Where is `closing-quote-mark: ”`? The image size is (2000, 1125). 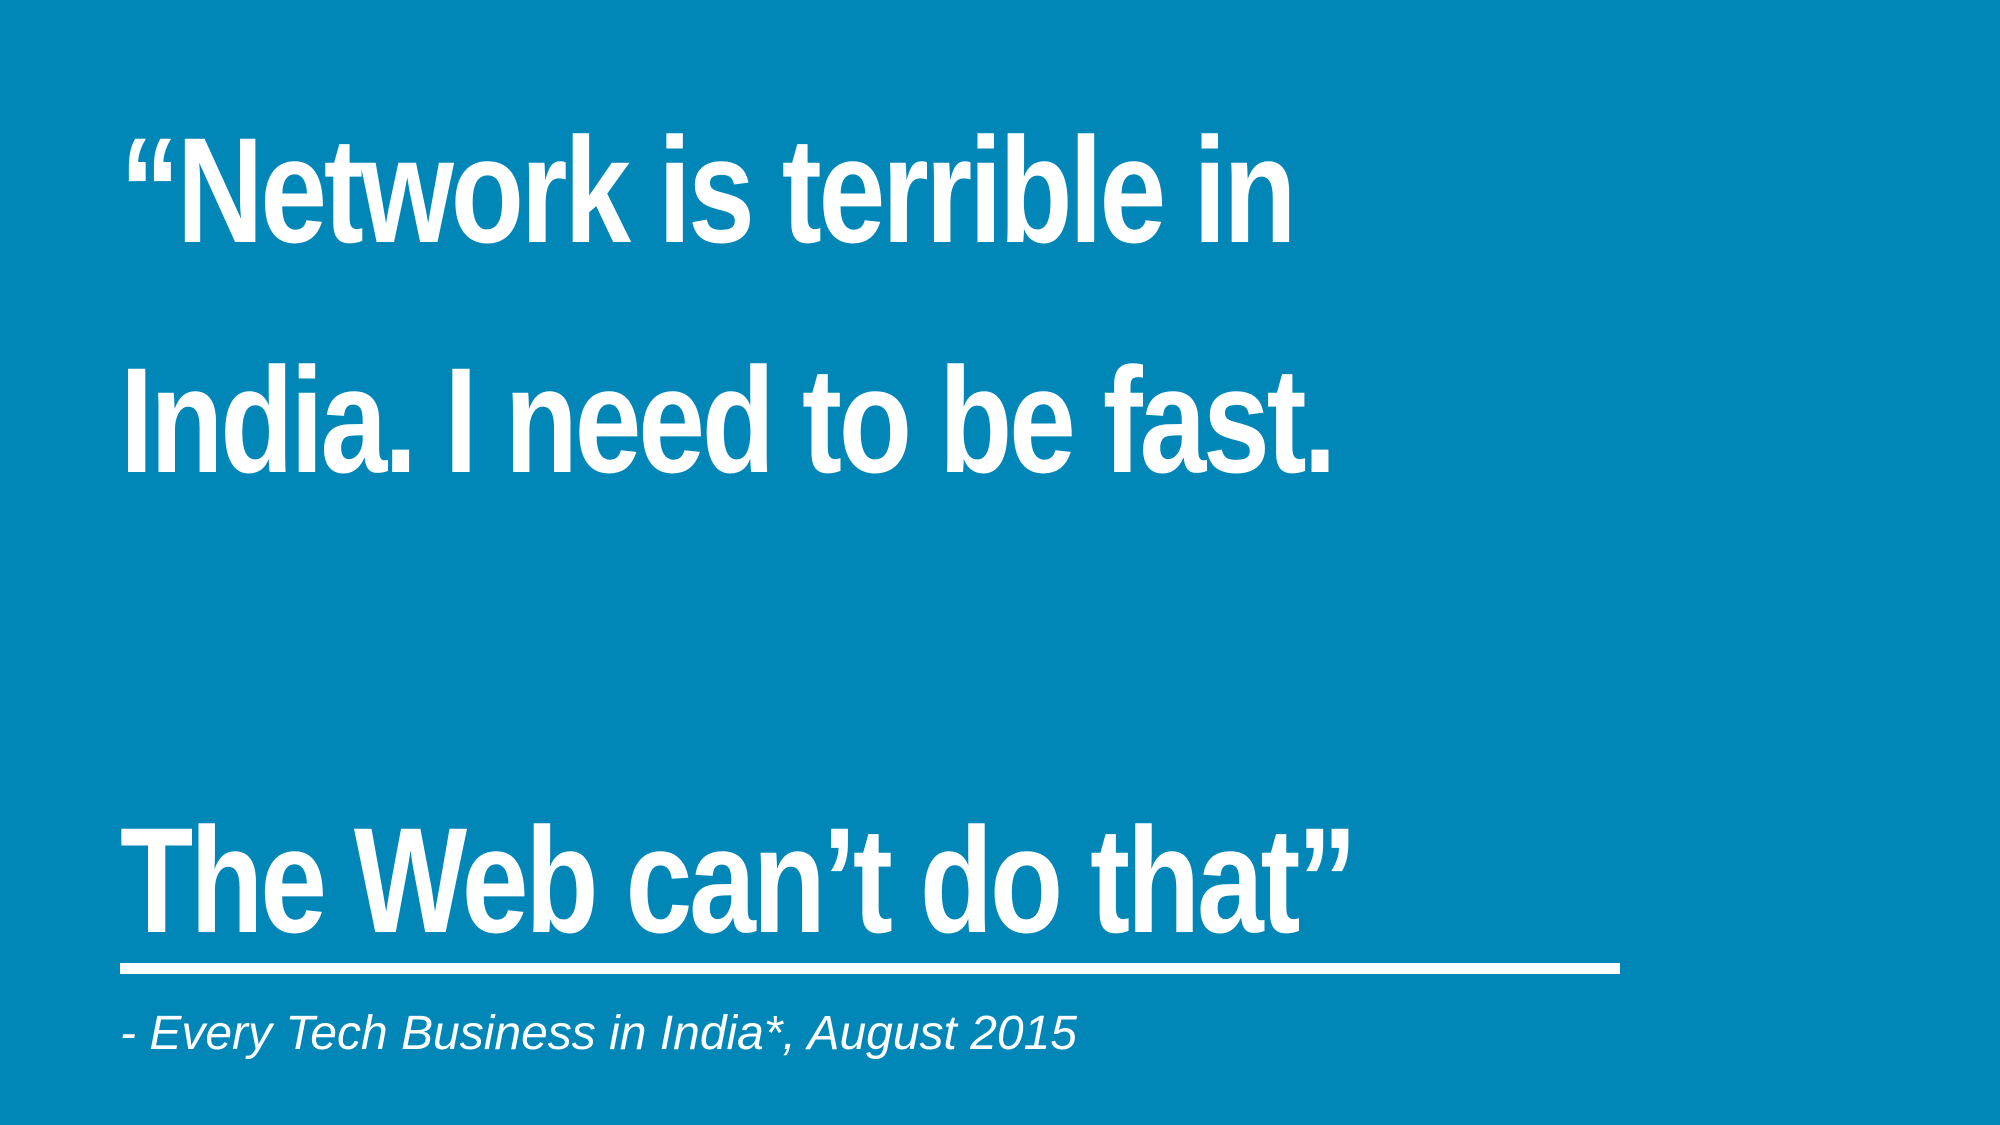
closing-quote-mark: ” is located at coordinates (1327, 880).